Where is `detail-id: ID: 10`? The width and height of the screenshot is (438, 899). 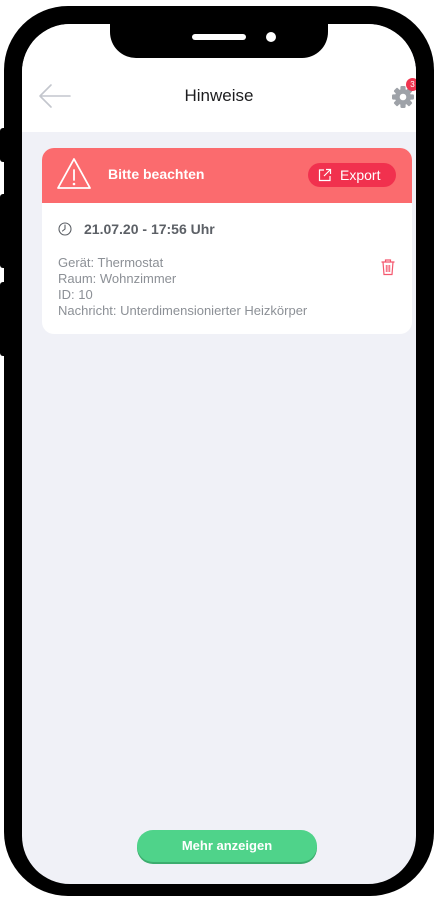
detail-id: ID: 10 is located at coordinates (75, 294).